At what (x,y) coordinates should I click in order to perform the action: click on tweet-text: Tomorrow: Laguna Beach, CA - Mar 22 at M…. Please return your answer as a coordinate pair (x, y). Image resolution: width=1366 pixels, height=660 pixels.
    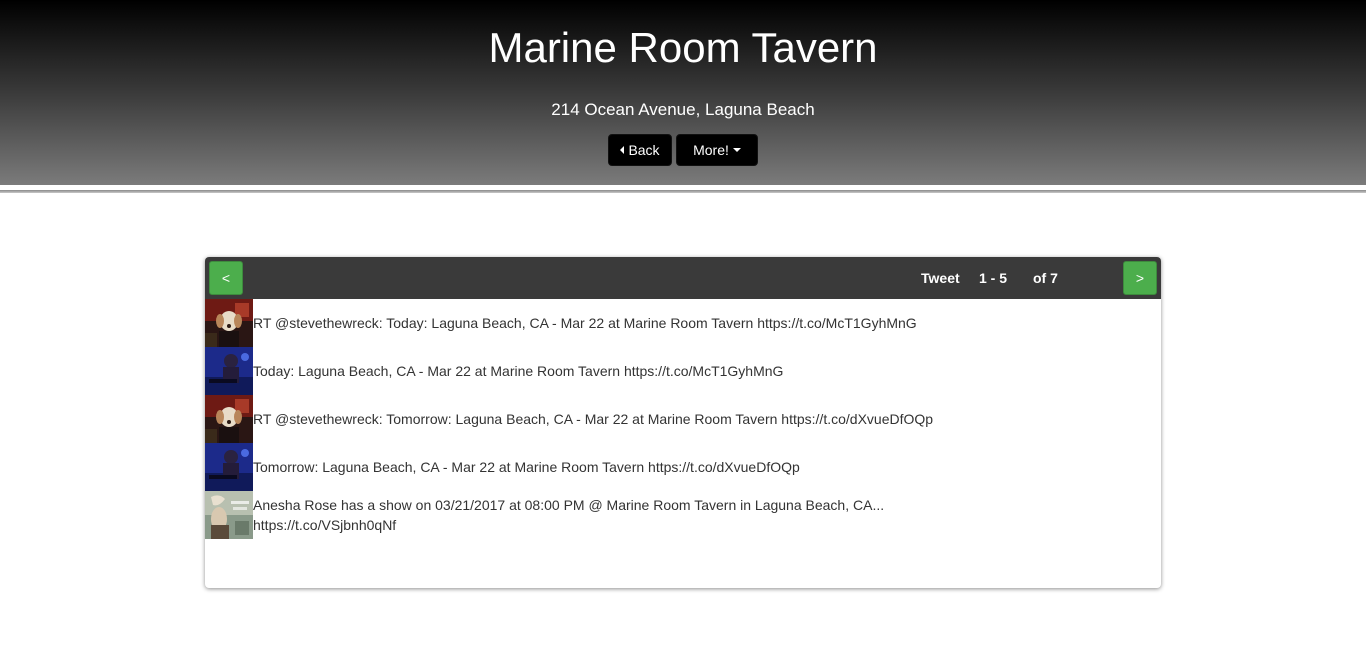
    Looking at the image, I should click on (526, 467).